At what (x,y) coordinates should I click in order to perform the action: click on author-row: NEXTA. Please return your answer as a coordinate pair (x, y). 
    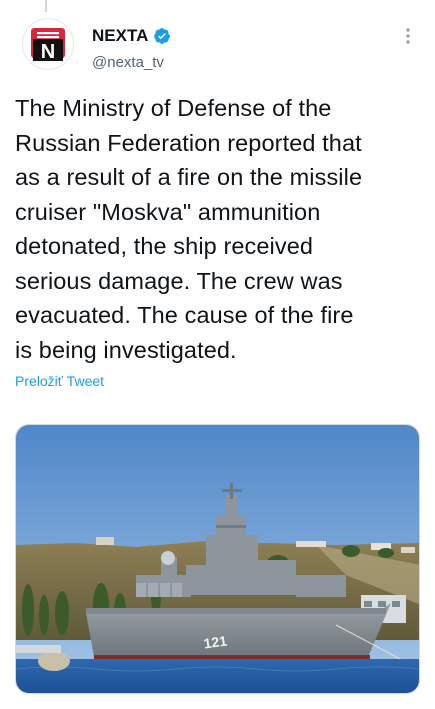
    Looking at the image, I should click on (131, 36).